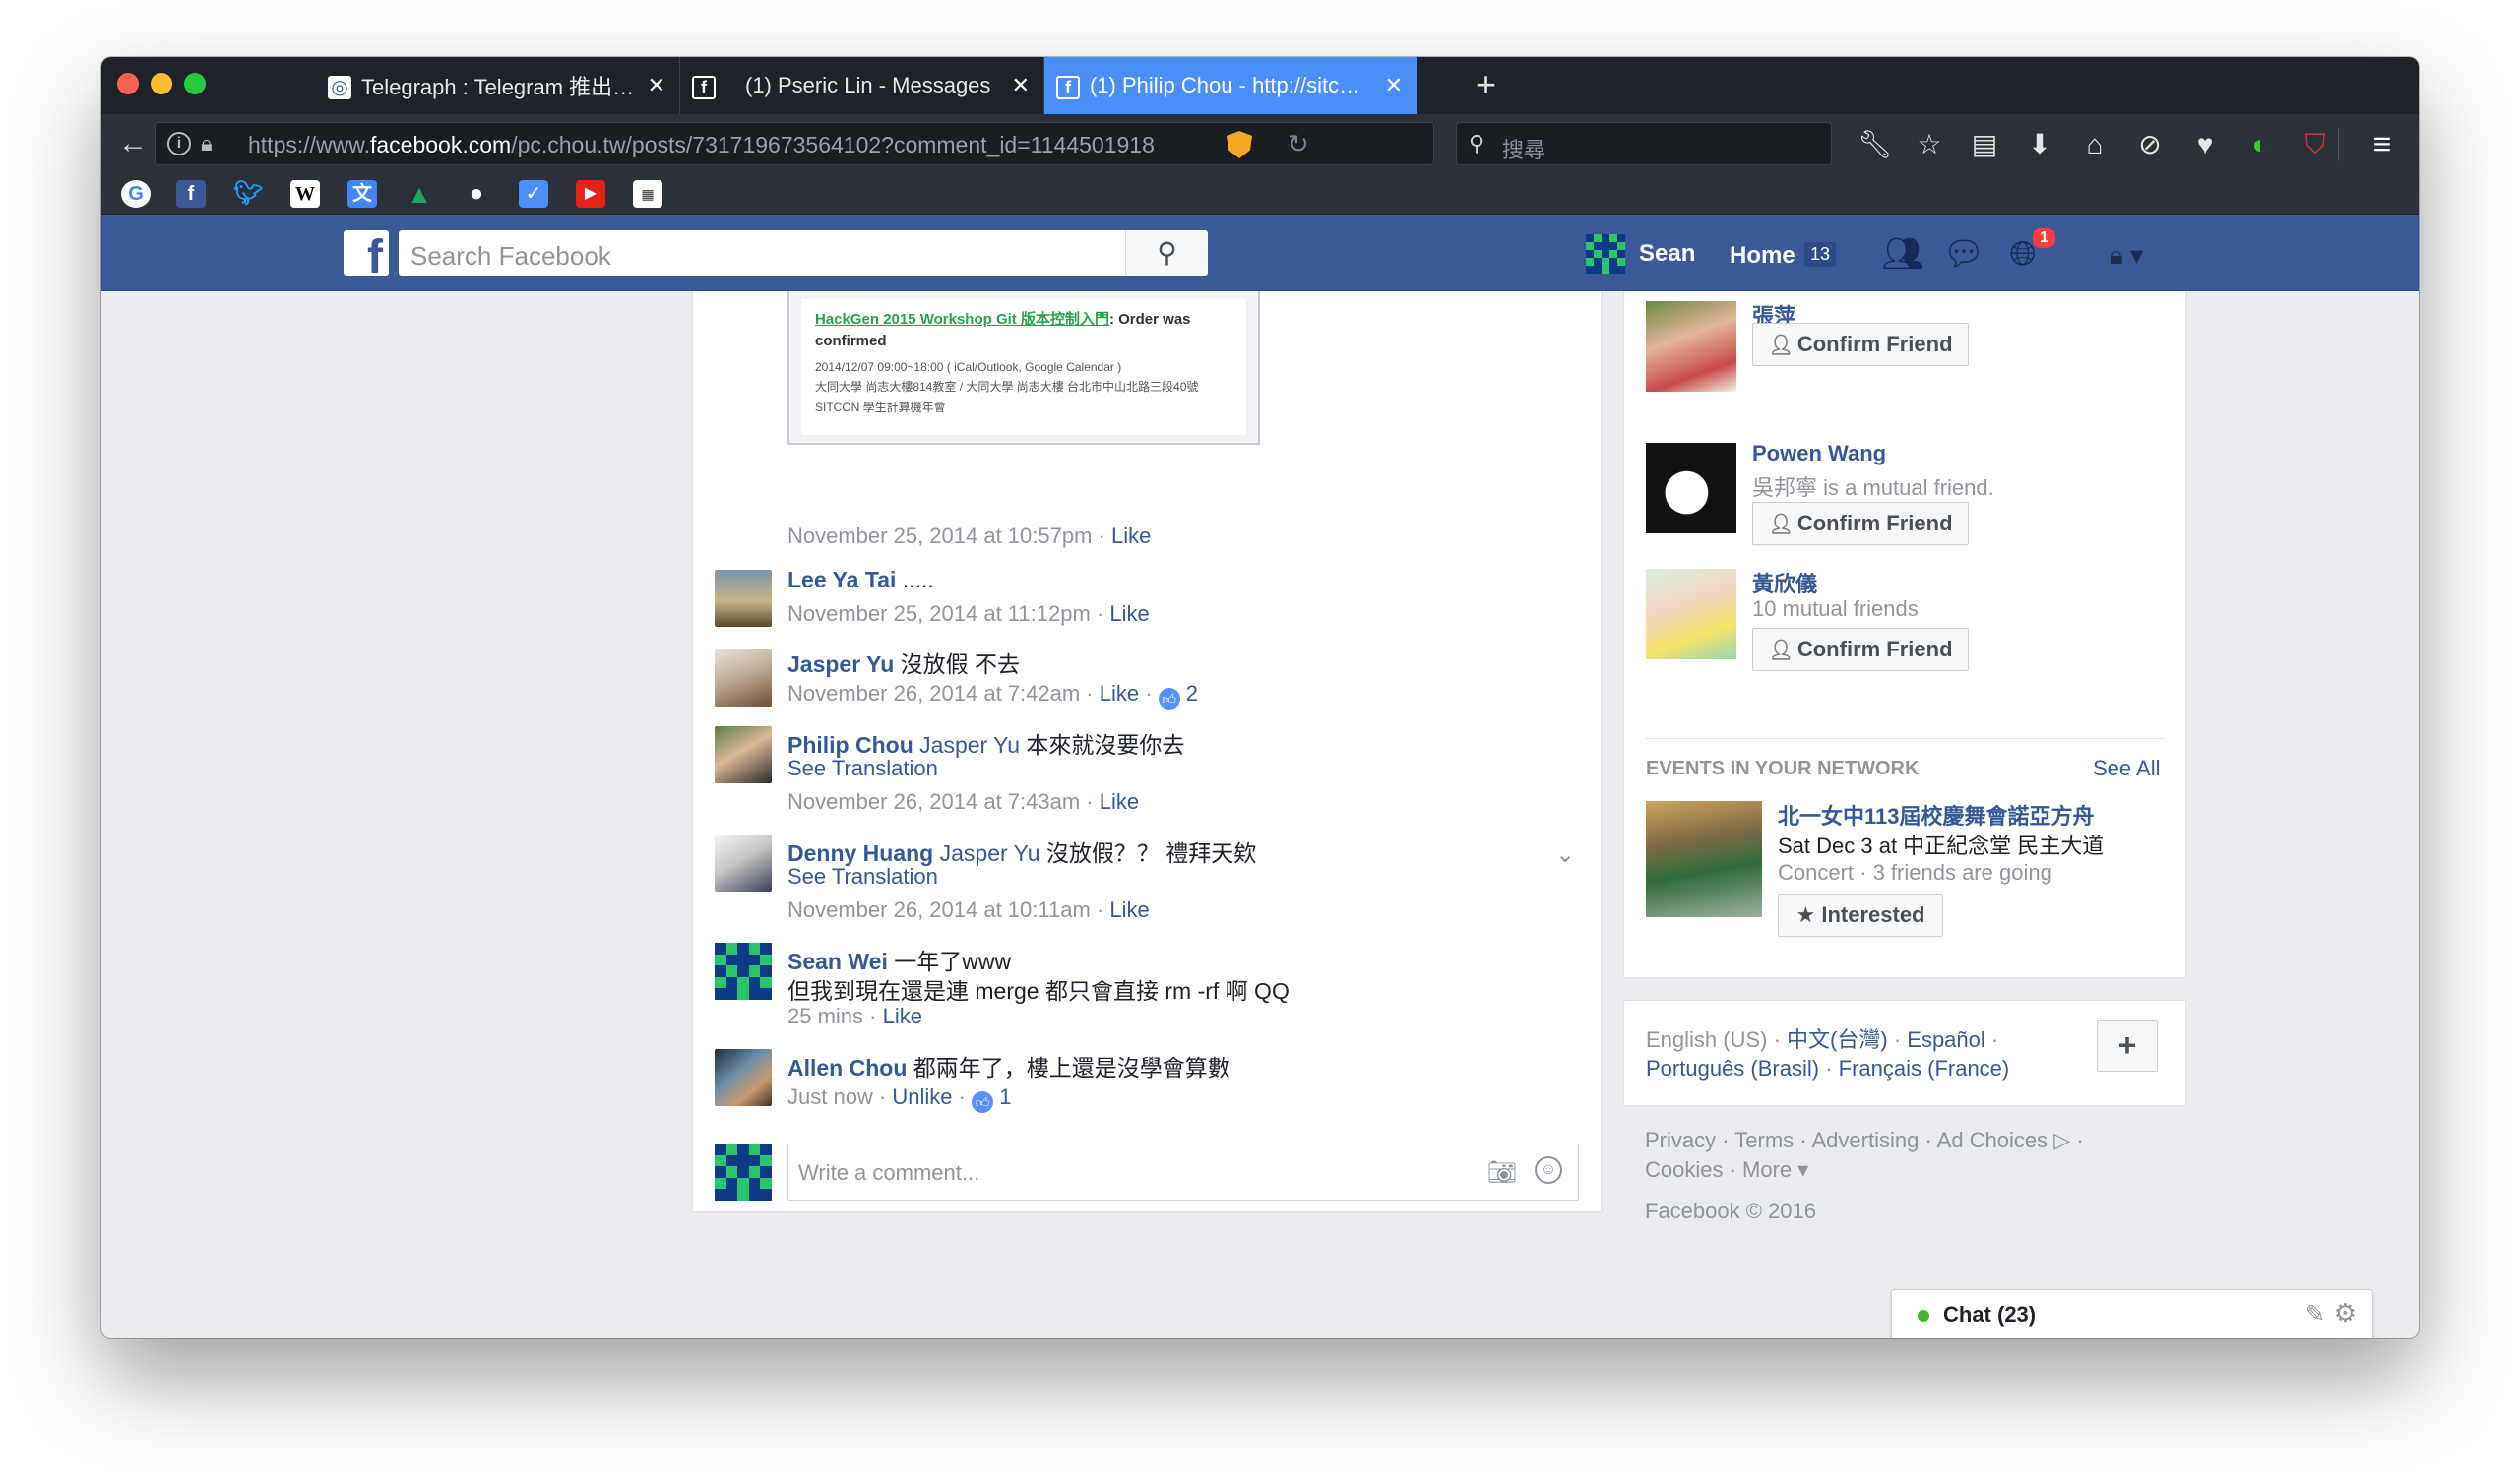 The width and height of the screenshot is (2520, 1484). What do you see at coordinates (1963, 254) in the screenshot?
I see `messages-icon: 💬︎` at bounding box center [1963, 254].